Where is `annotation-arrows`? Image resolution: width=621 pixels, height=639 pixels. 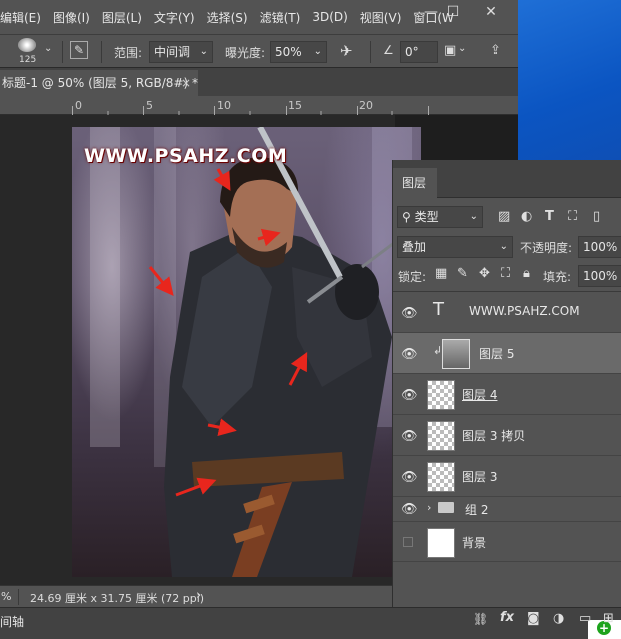 annotation-arrows is located at coordinates (228, 332).